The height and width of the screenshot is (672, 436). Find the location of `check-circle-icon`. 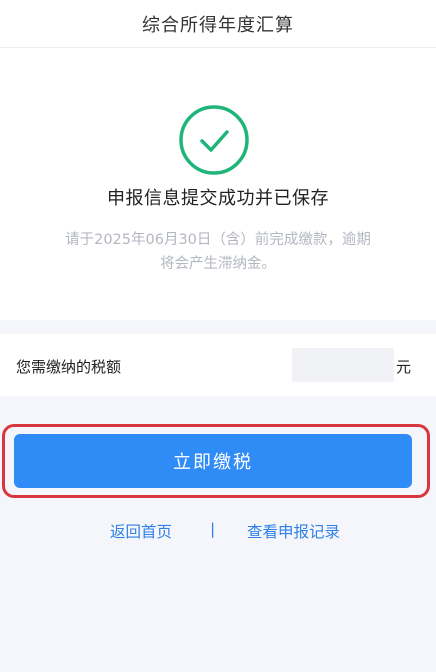

check-circle-icon is located at coordinates (214, 140).